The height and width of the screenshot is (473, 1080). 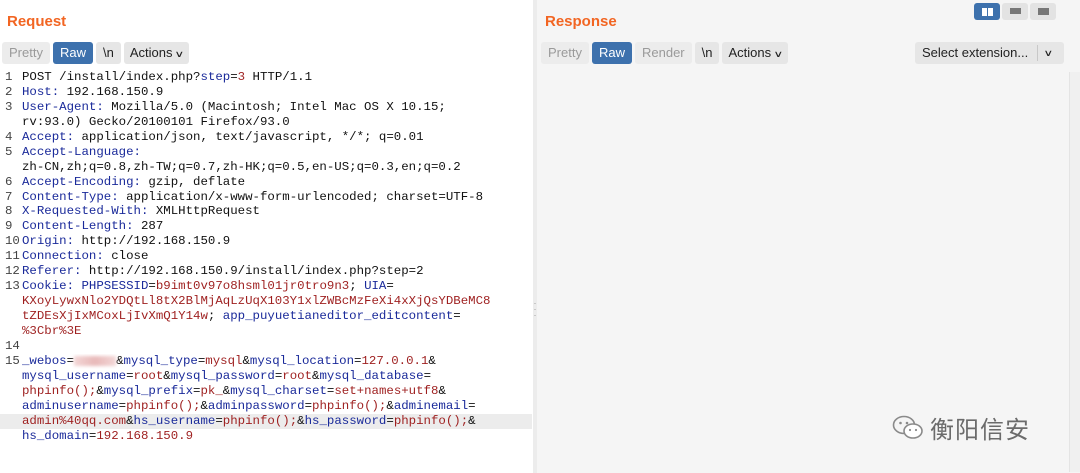 I want to click on line-text: POST /install/index.php?step=3 HTTP/1.1, so click(x=277, y=77).